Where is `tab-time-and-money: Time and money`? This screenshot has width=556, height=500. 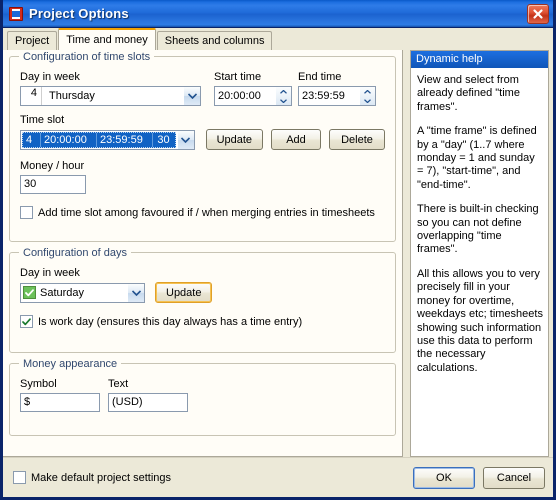 tab-time-and-money: Time and money is located at coordinates (107, 39).